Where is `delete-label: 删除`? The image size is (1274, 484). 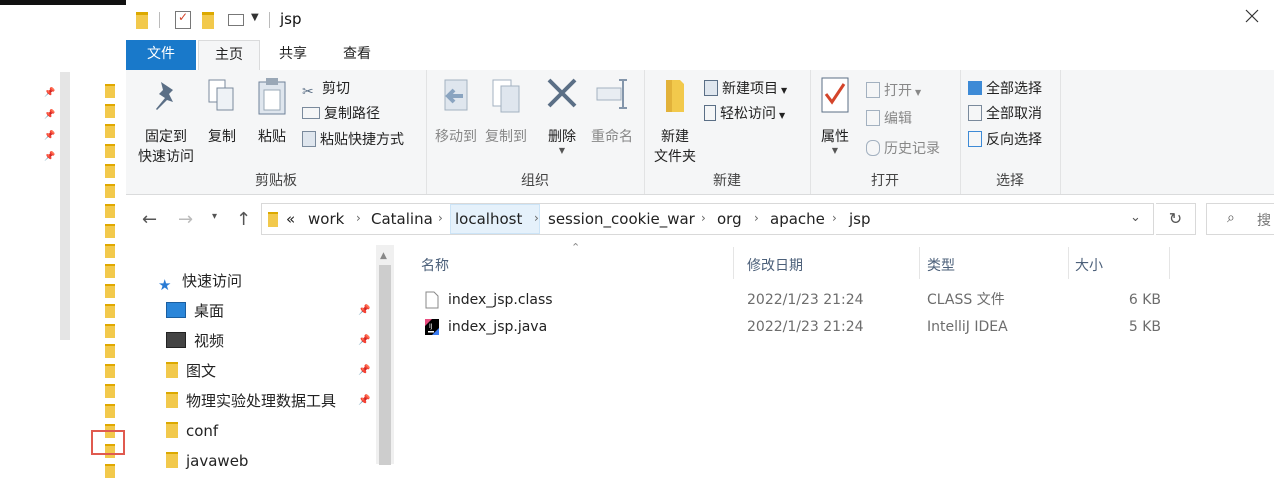 delete-label: 删除 is located at coordinates (562, 137).